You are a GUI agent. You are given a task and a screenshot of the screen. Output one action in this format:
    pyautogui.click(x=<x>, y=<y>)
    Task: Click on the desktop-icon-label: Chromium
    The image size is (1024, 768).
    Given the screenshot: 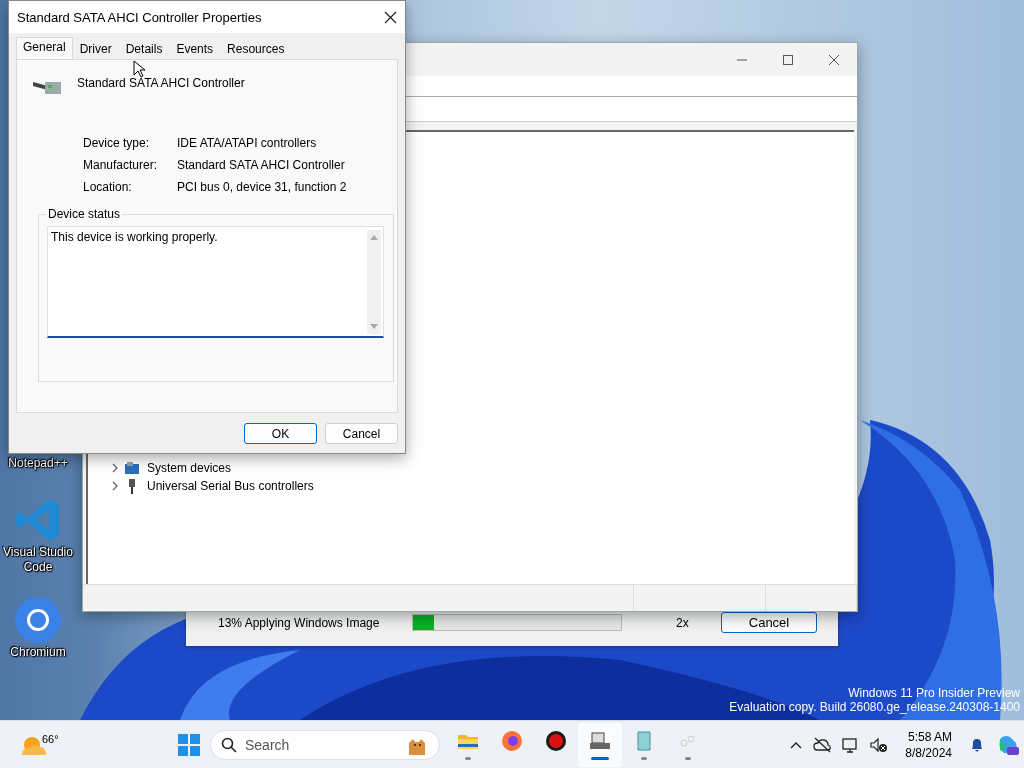 What is the action you would take?
    pyautogui.click(x=38, y=652)
    